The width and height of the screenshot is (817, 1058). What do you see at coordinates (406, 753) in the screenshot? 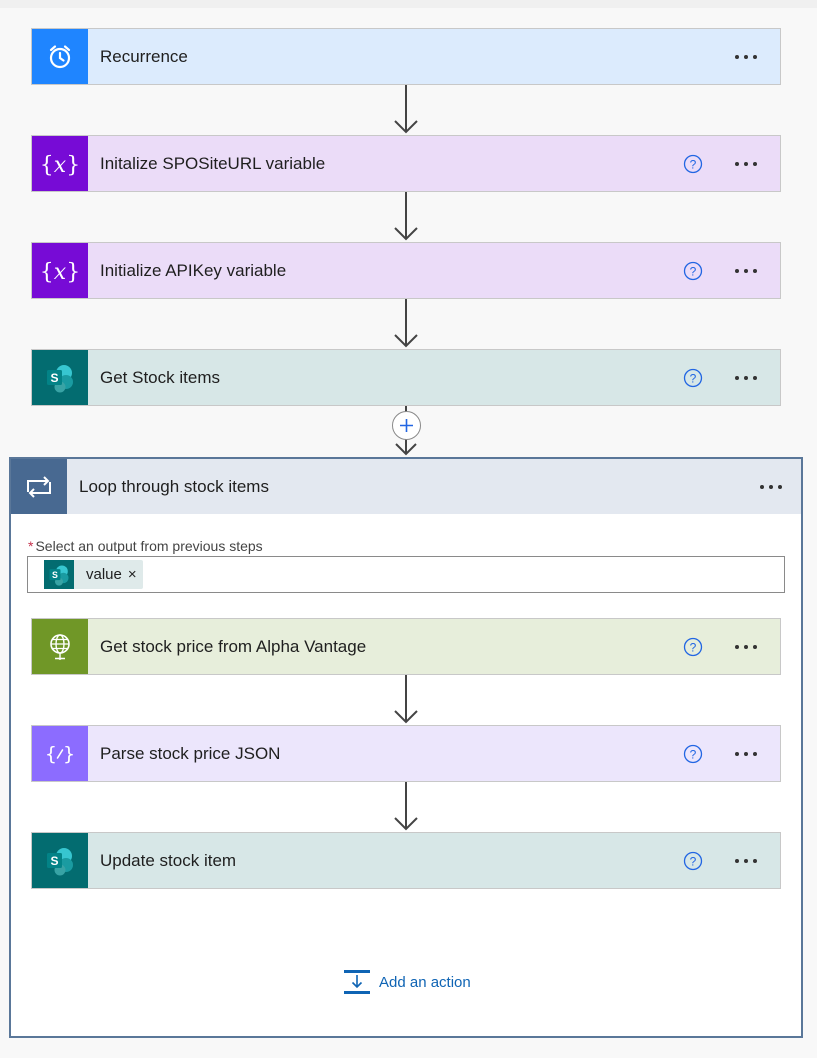
I see `step-parse-json: { } Parse stock price JSON ?` at bounding box center [406, 753].